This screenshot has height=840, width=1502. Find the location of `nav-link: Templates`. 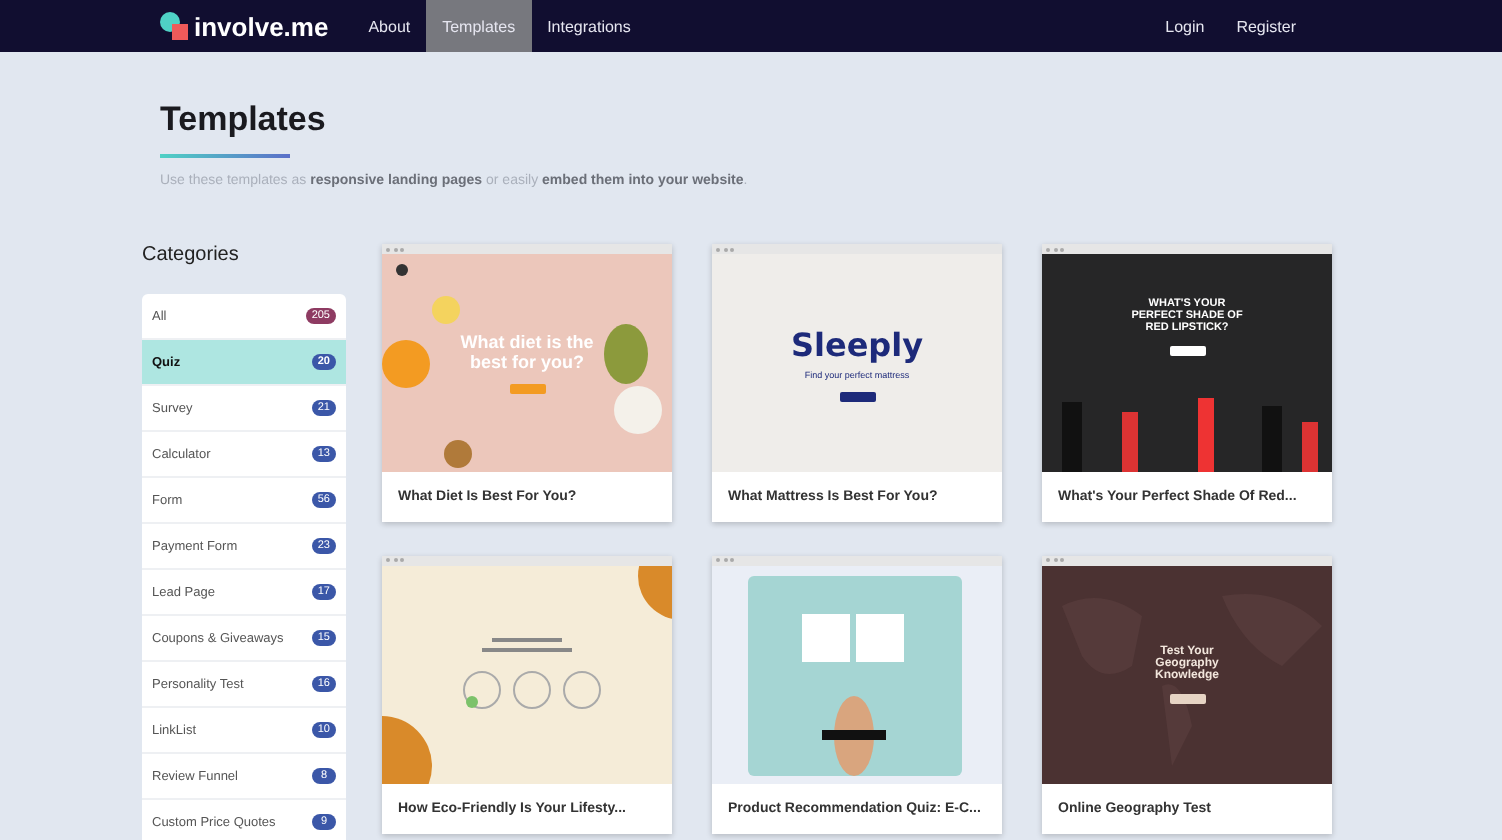

nav-link: Templates is located at coordinates (479, 26).